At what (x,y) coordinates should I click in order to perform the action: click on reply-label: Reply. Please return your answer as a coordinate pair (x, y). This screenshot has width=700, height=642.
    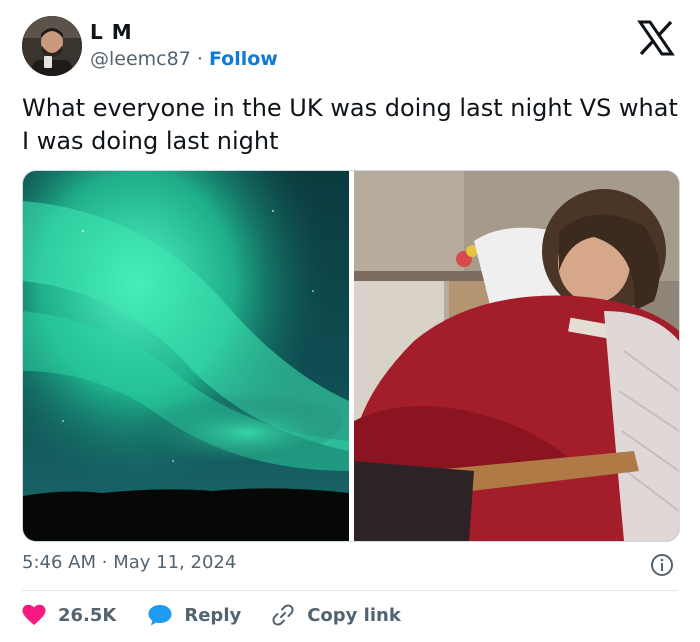
    Looking at the image, I should click on (213, 615).